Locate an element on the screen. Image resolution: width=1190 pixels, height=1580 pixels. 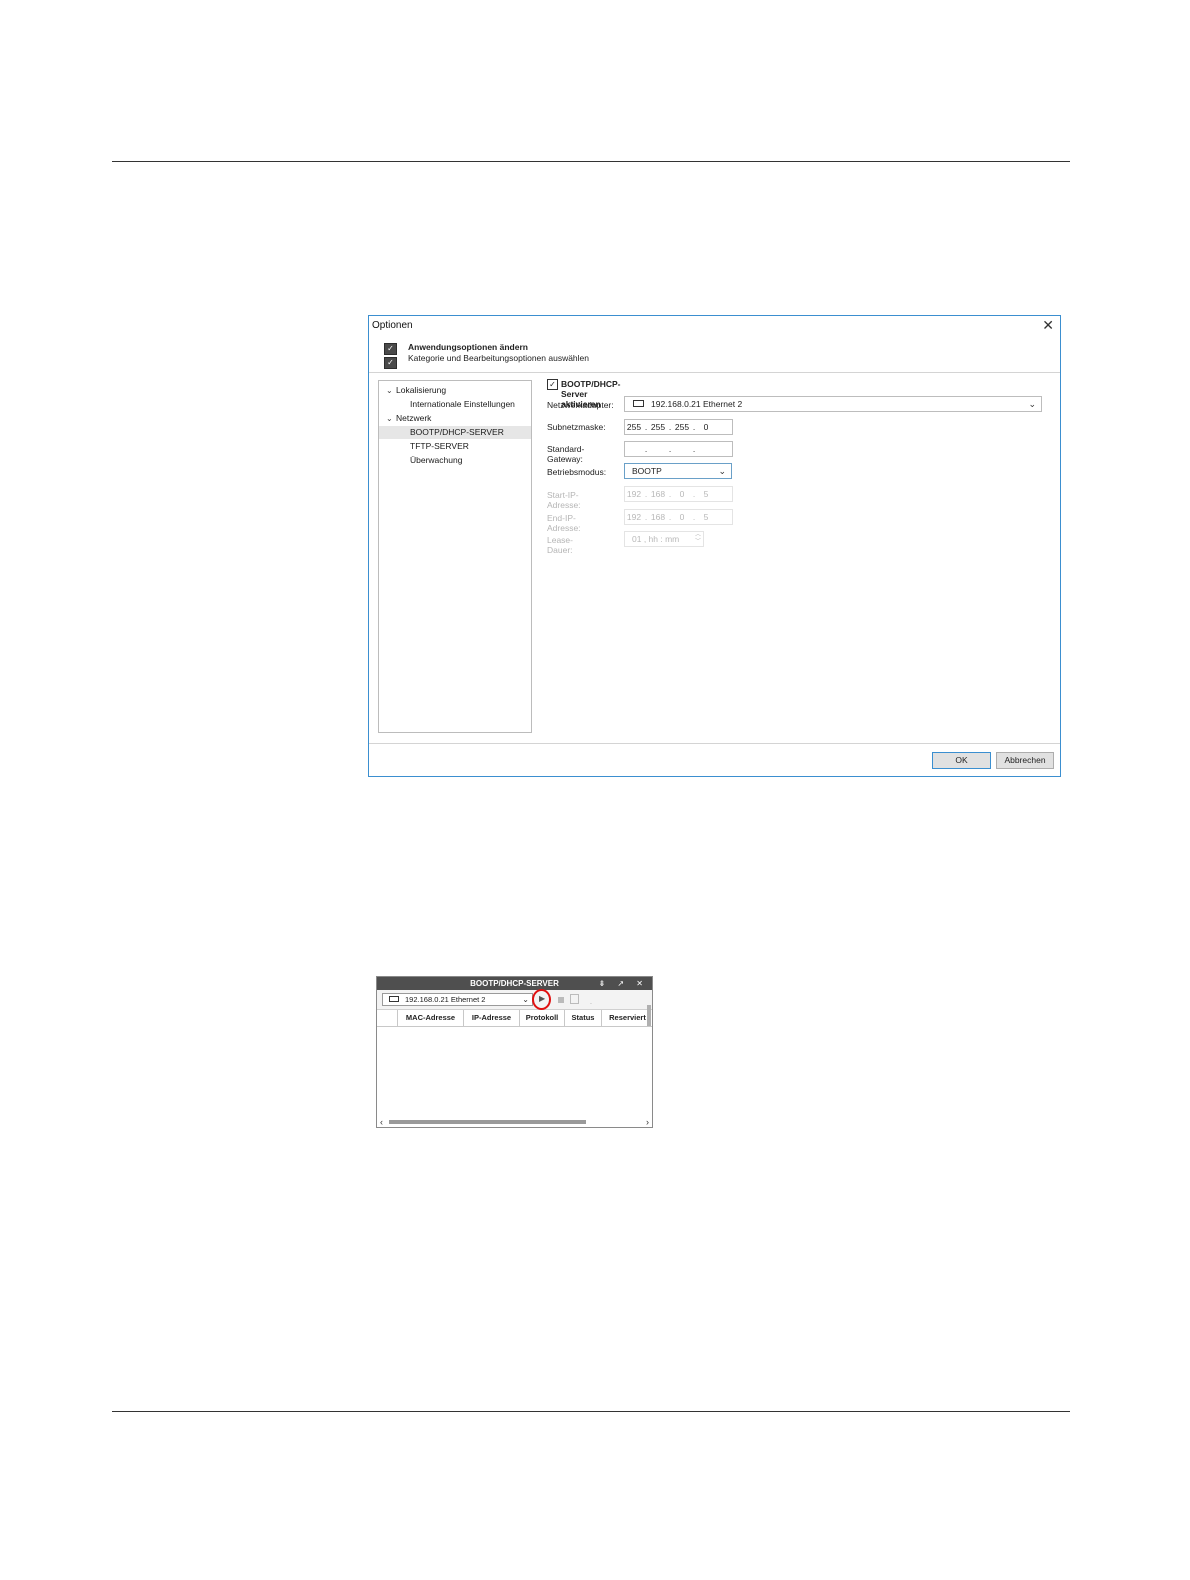
panel-adapter-select: 192.168.0.21 Ethernet 2 ⌄ is located at coordinates (457, 999).